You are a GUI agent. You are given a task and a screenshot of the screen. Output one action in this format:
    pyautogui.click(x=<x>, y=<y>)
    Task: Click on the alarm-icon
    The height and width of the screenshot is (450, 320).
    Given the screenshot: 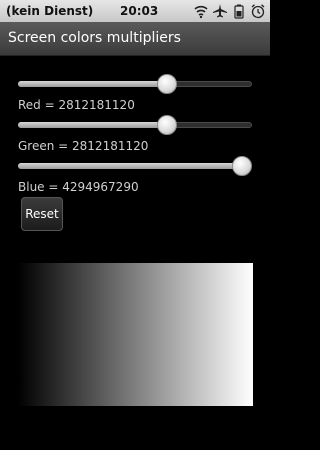 What is the action you would take?
    pyautogui.click(x=258, y=11)
    